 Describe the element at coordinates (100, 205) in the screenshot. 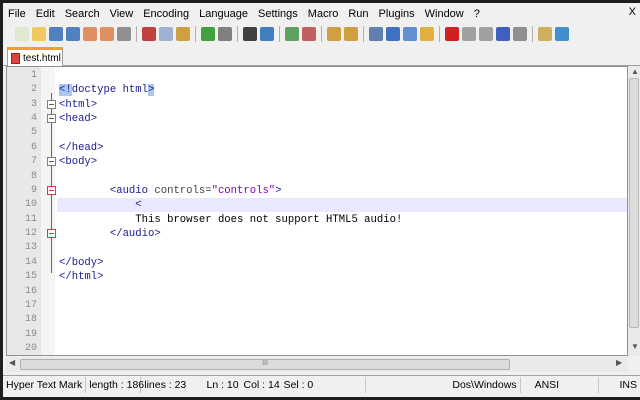

I see `code-line: <` at that location.